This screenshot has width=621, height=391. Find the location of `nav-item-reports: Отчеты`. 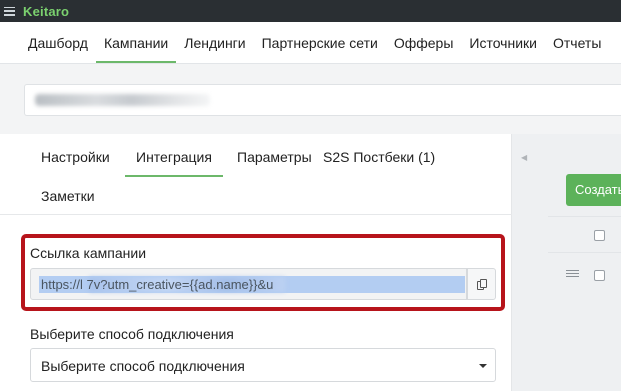

nav-item-reports: Отчеты is located at coordinates (577, 42).